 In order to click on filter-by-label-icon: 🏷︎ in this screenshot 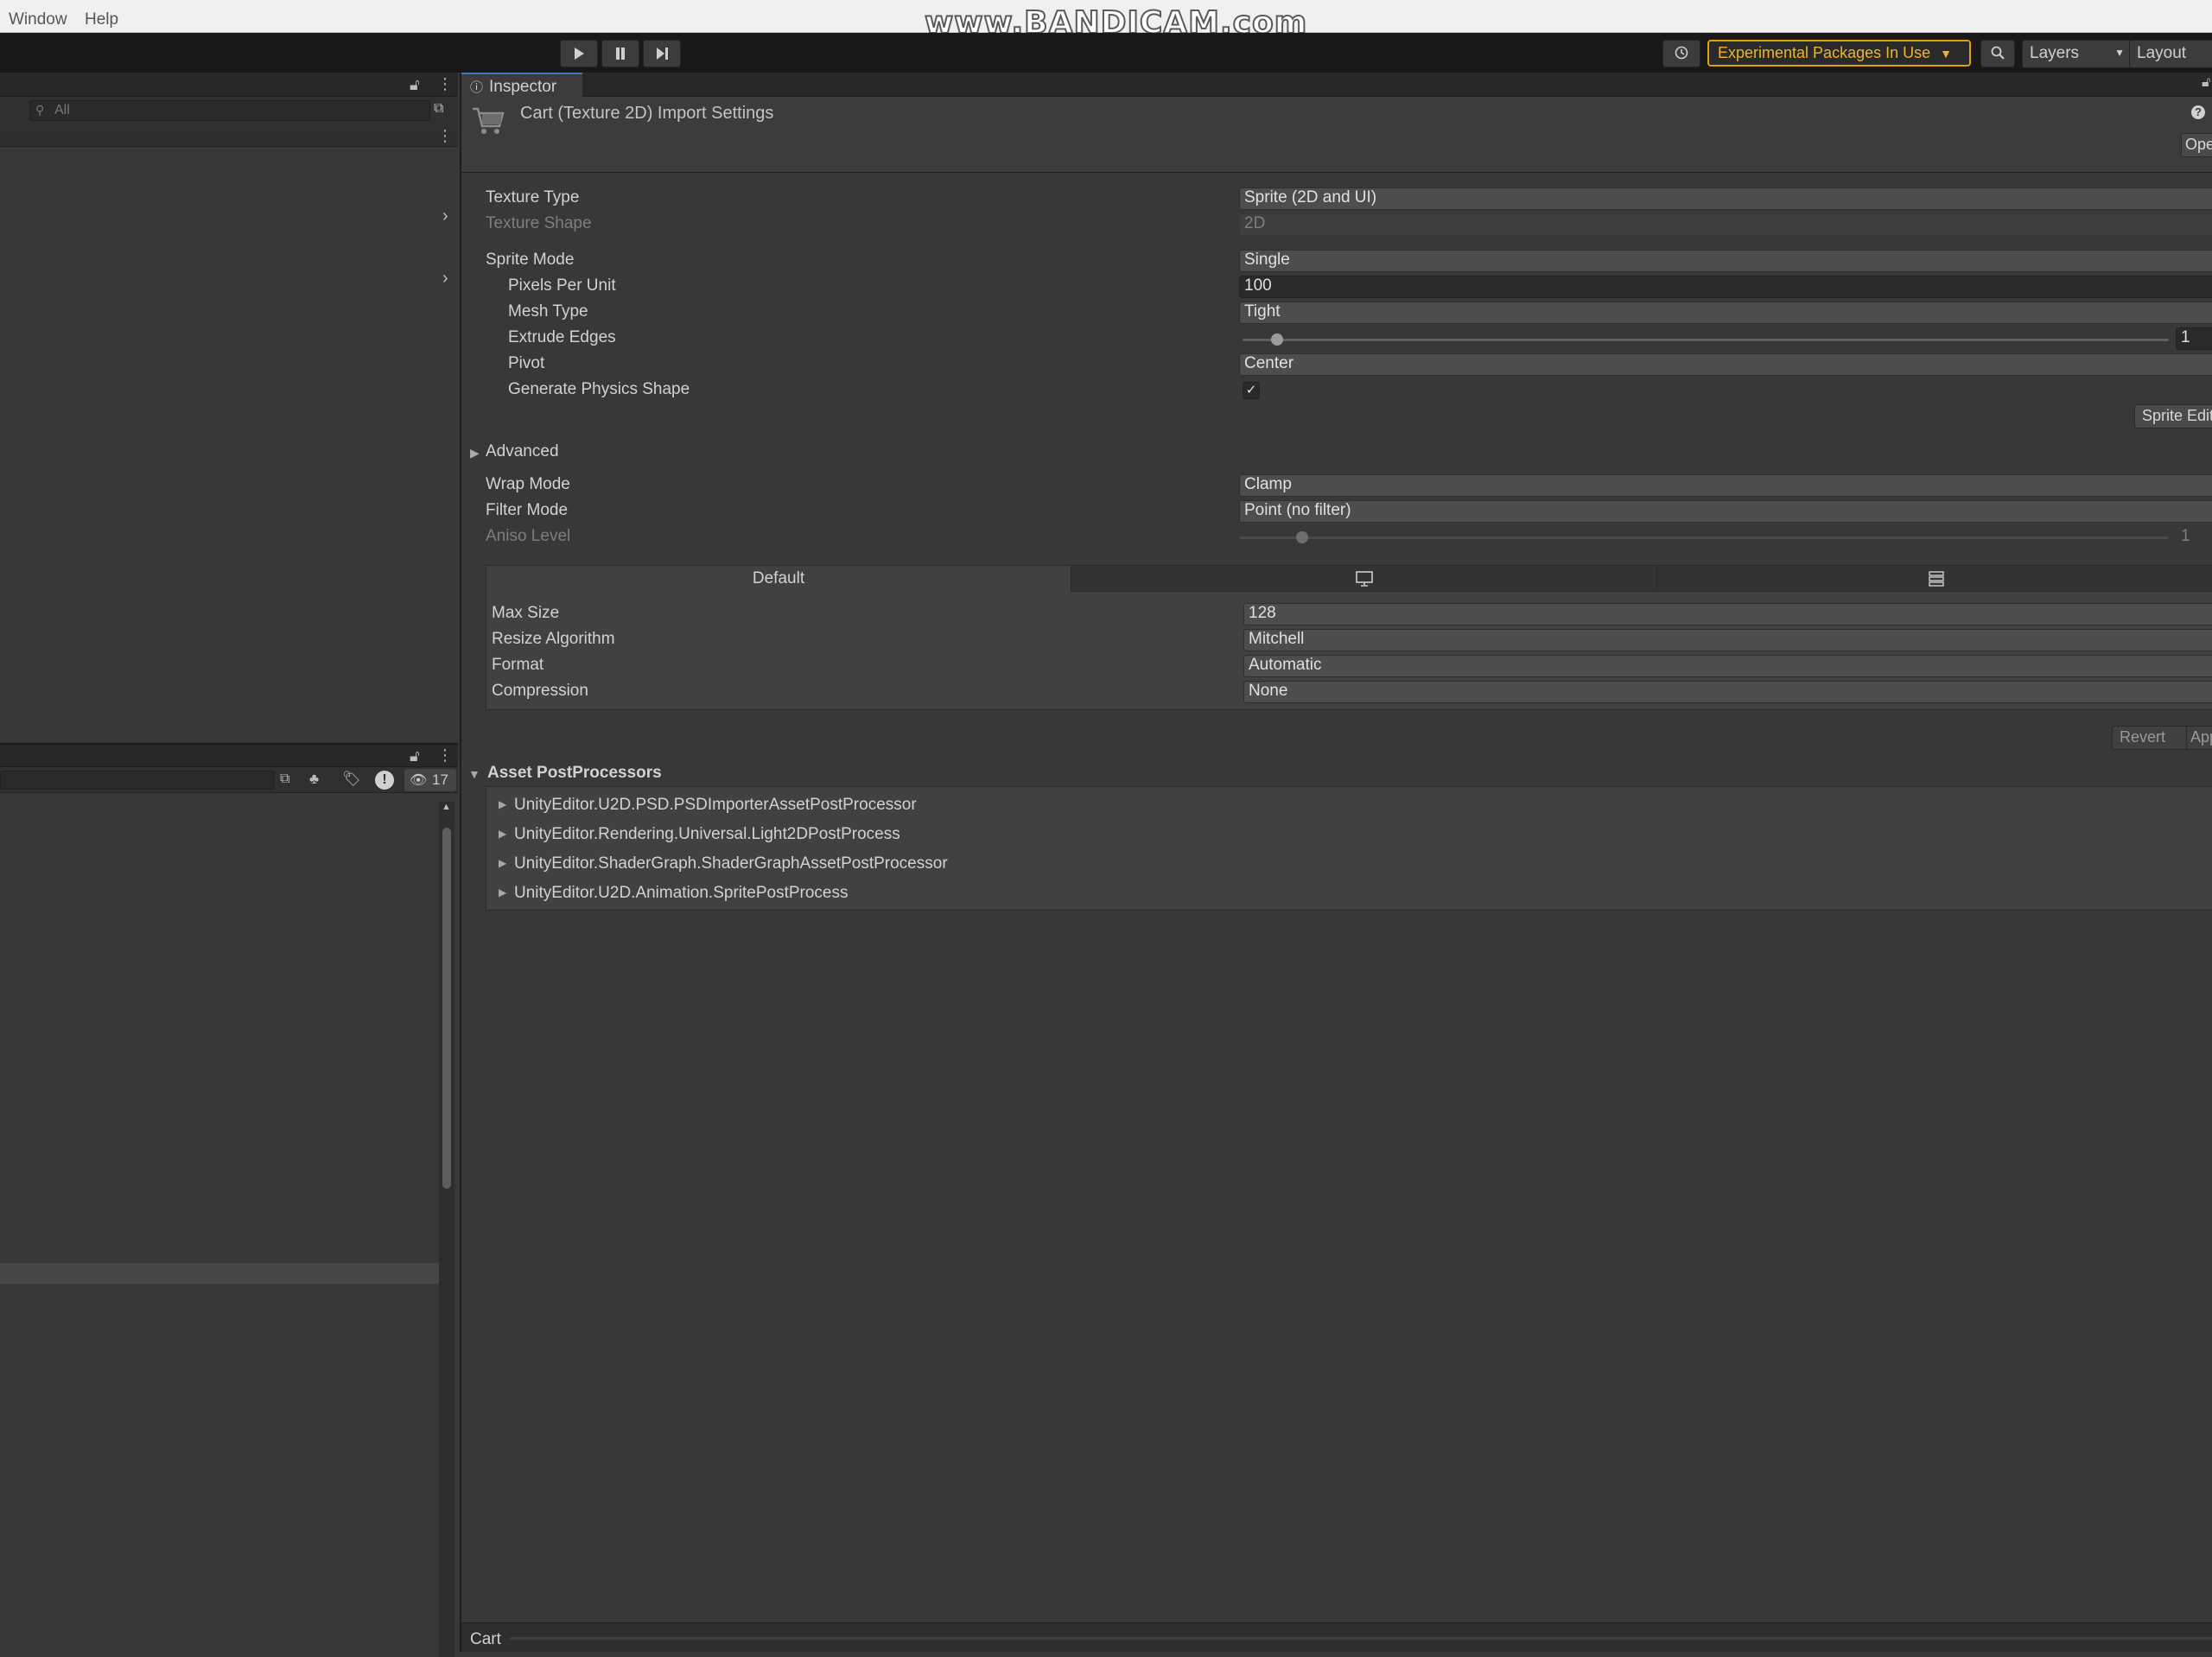, I will do `click(351, 778)`.